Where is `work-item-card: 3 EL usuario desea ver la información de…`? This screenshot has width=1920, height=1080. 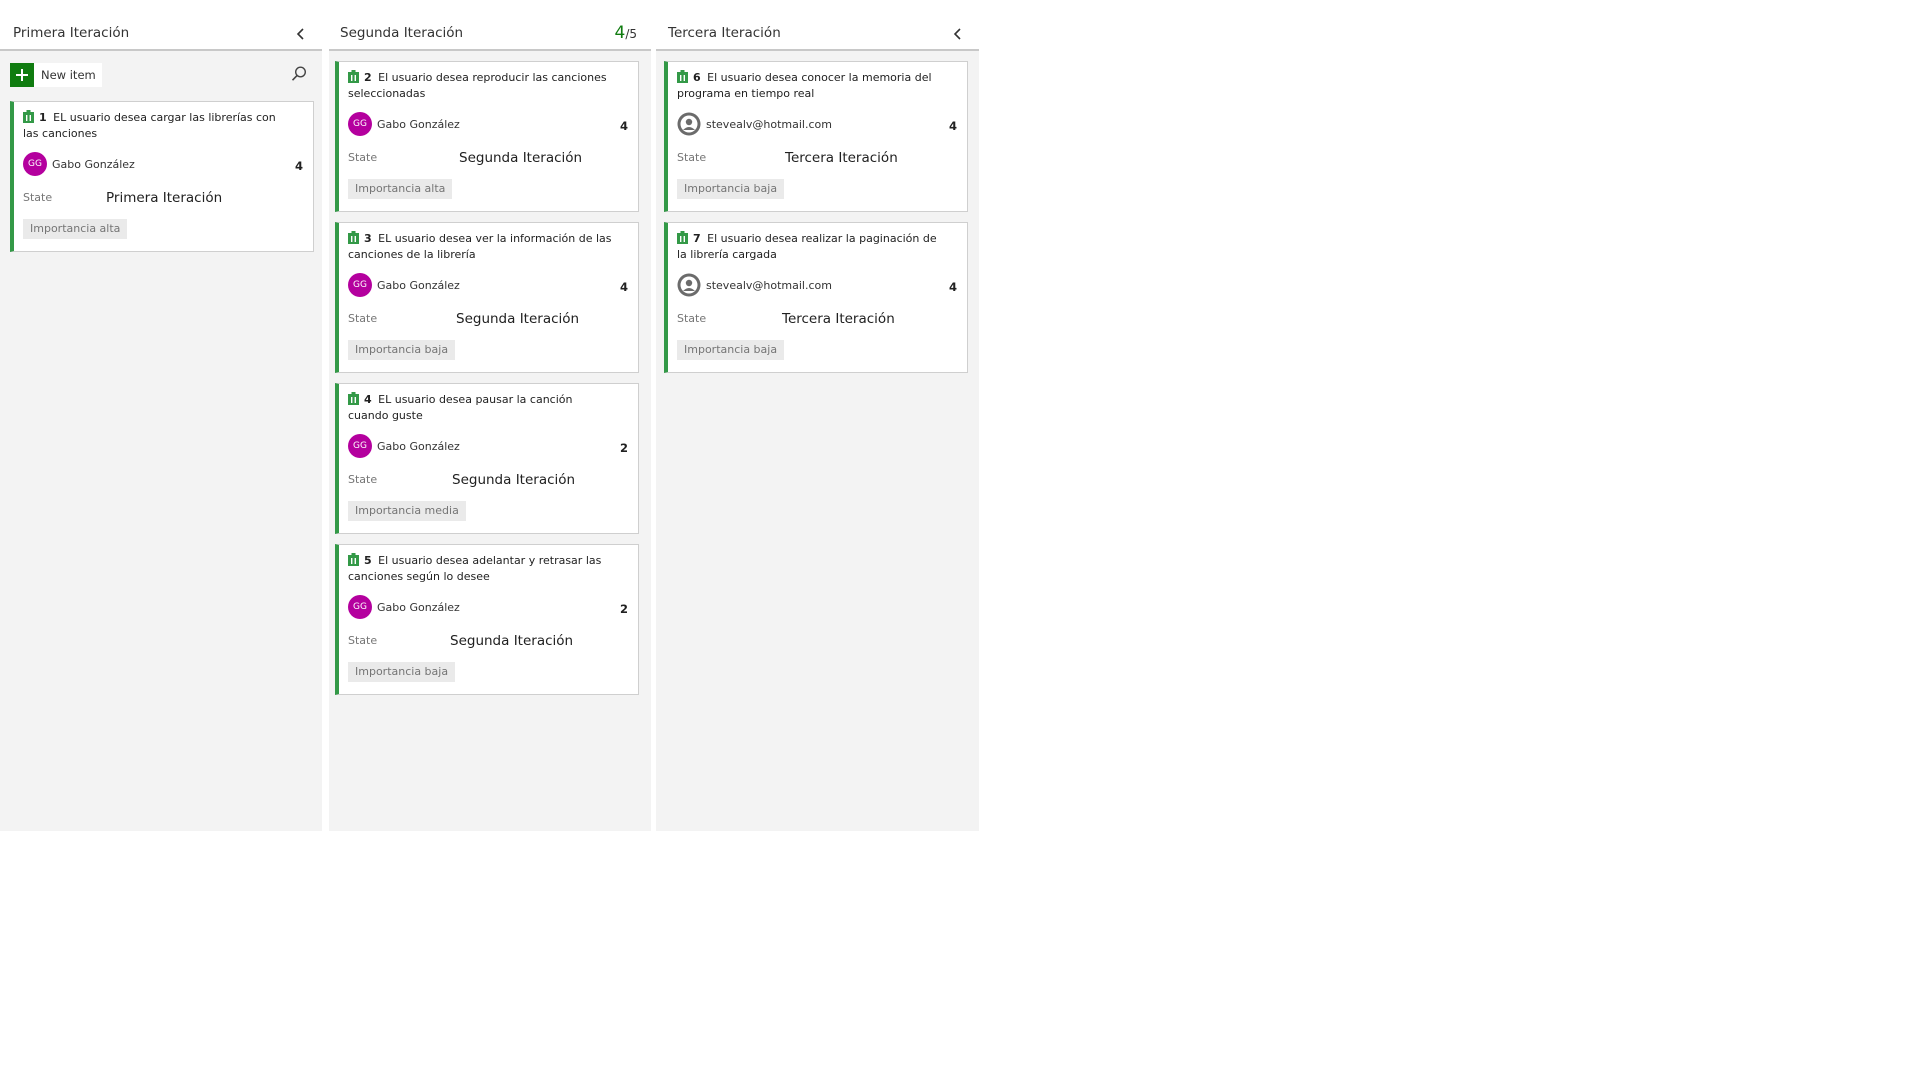
work-item-card: 3 EL usuario desea ver la información de… is located at coordinates (487, 297).